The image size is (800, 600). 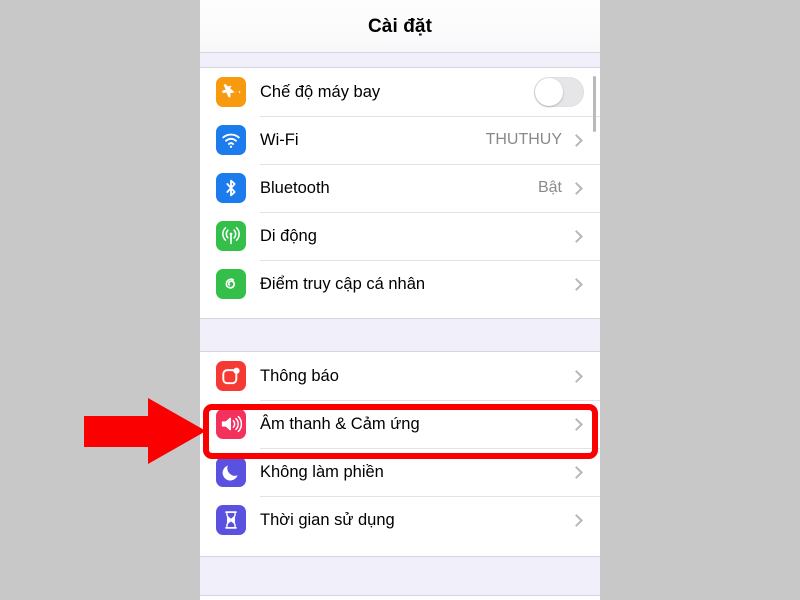 What do you see at coordinates (343, 283) in the screenshot?
I see `settings-row-label: Điểm truy cập cá nhân` at bounding box center [343, 283].